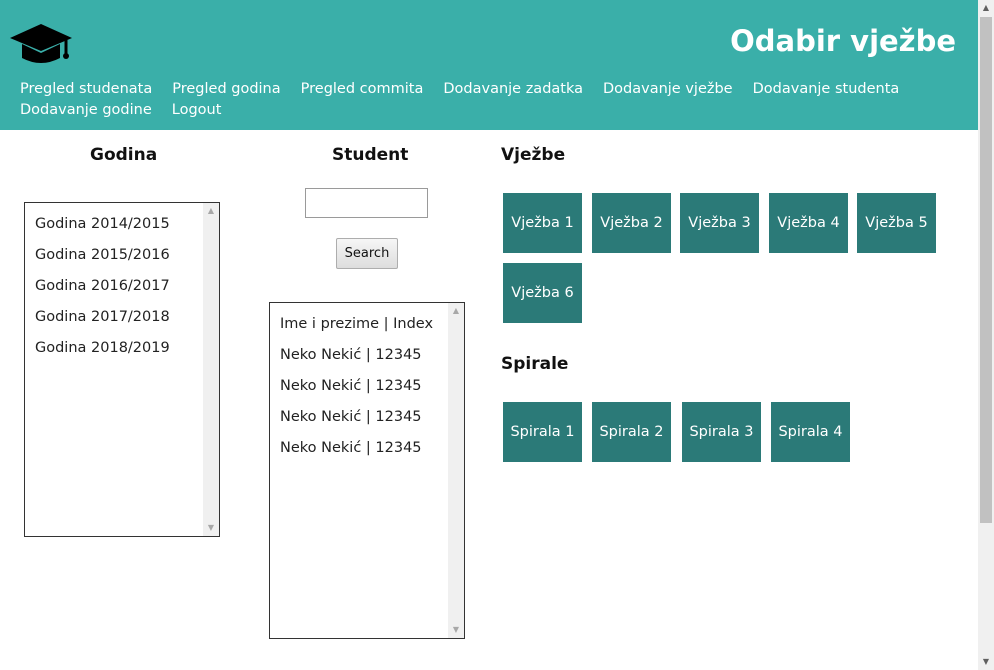 This screenshot has height=670, width=994. Describe the element at coordinates (668, 89) in the screenshot. I see `nav-link-dodavanje-vjezbe: Dodavanje vježbe` at that location.